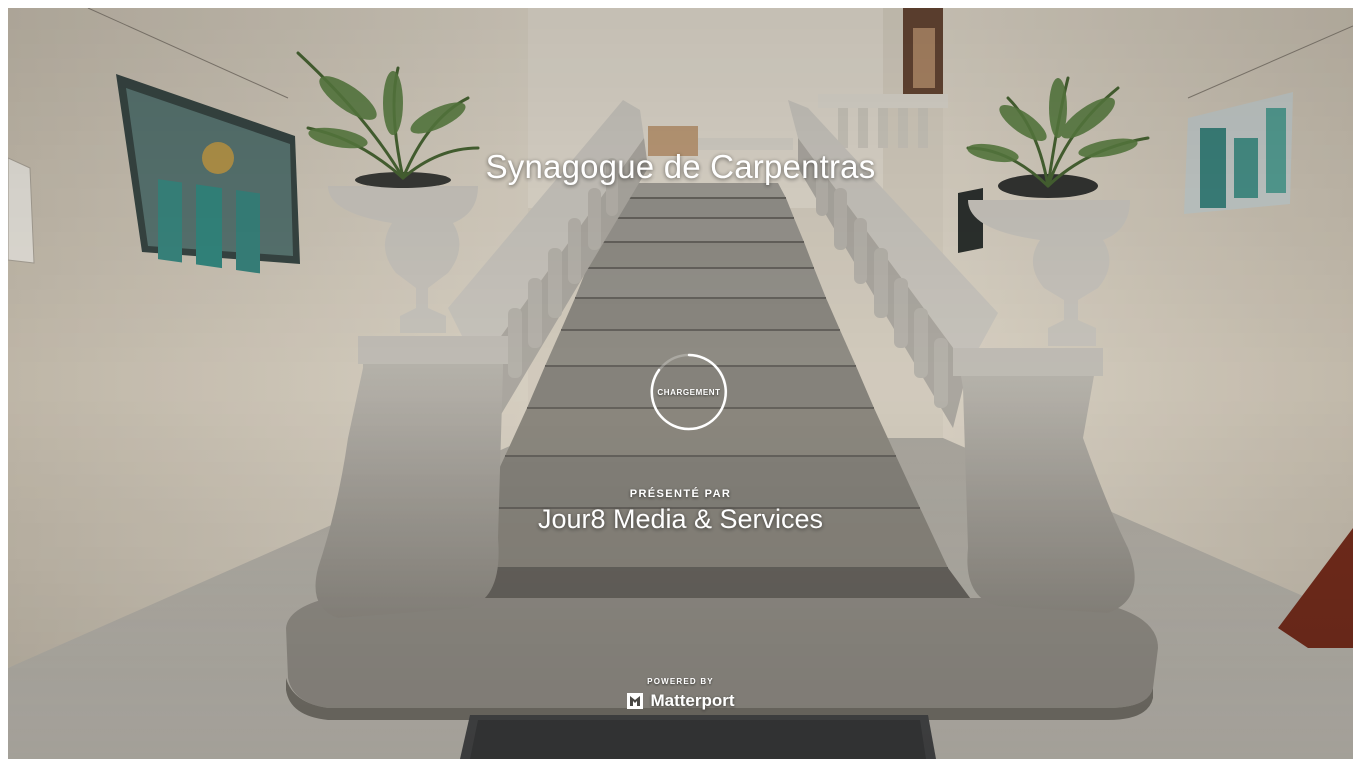 This screenshot has width=1361, height=767. What do you see at coordinates (635, 701) in the screenshot?
I see `matterport-logo-icon` at bounding box center [635, 701].